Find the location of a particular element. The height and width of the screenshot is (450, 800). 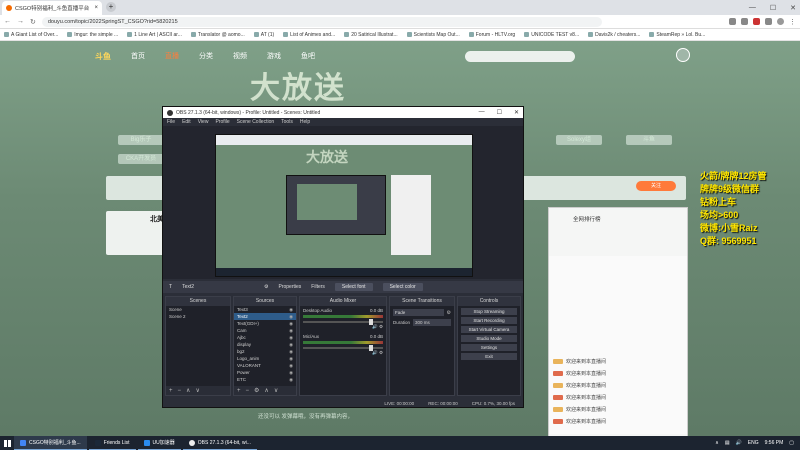

source-item: Power ◉ is located at coordinates (265, 372).